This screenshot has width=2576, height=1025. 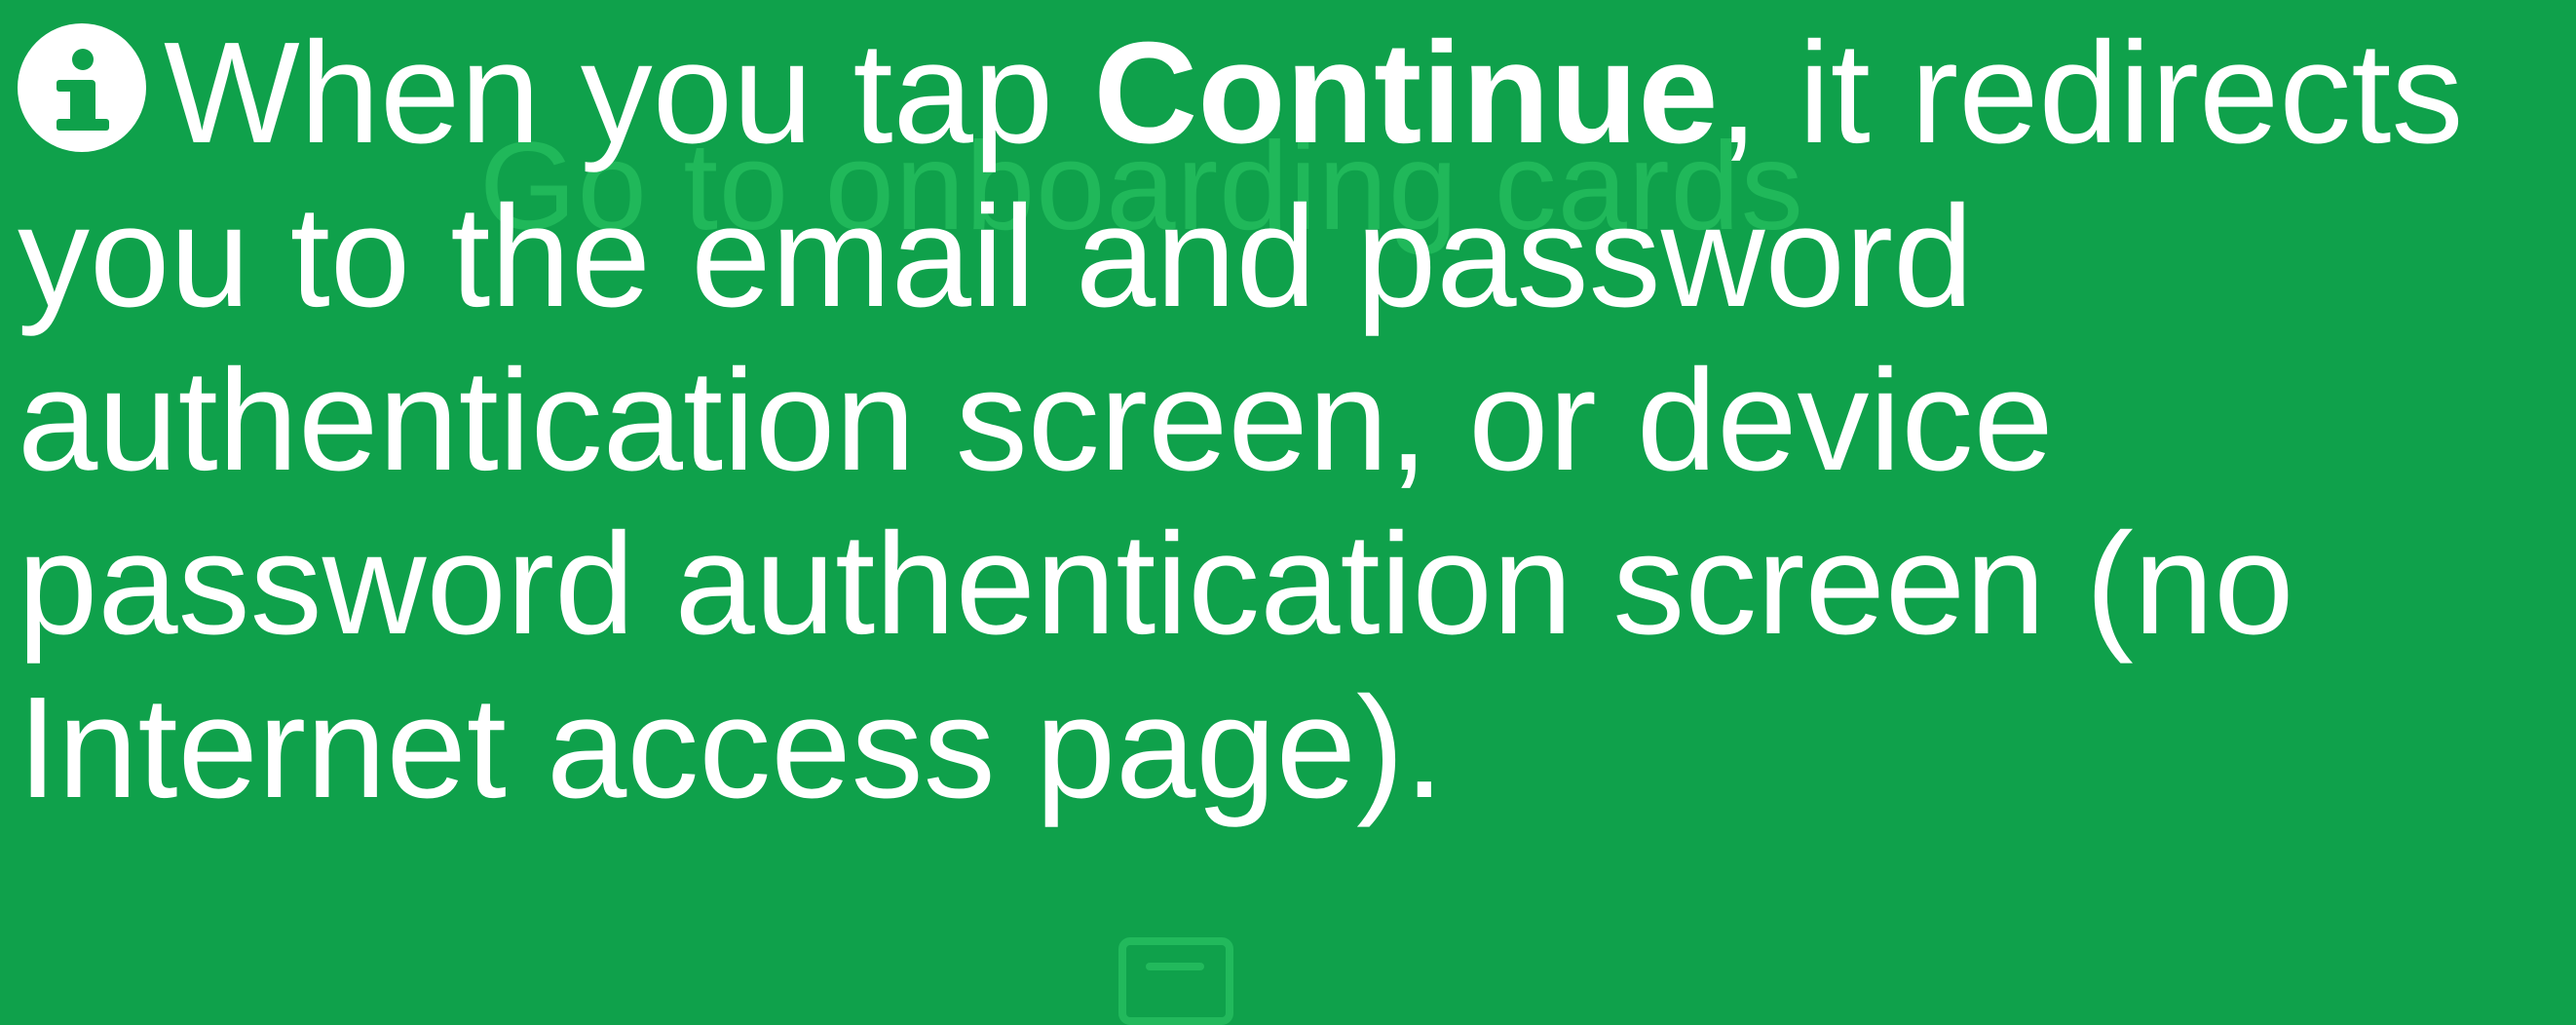 What do you see at coordinates (82, 88) in the screenshot?
I see `info-icon` at bounding box center [82, 88].